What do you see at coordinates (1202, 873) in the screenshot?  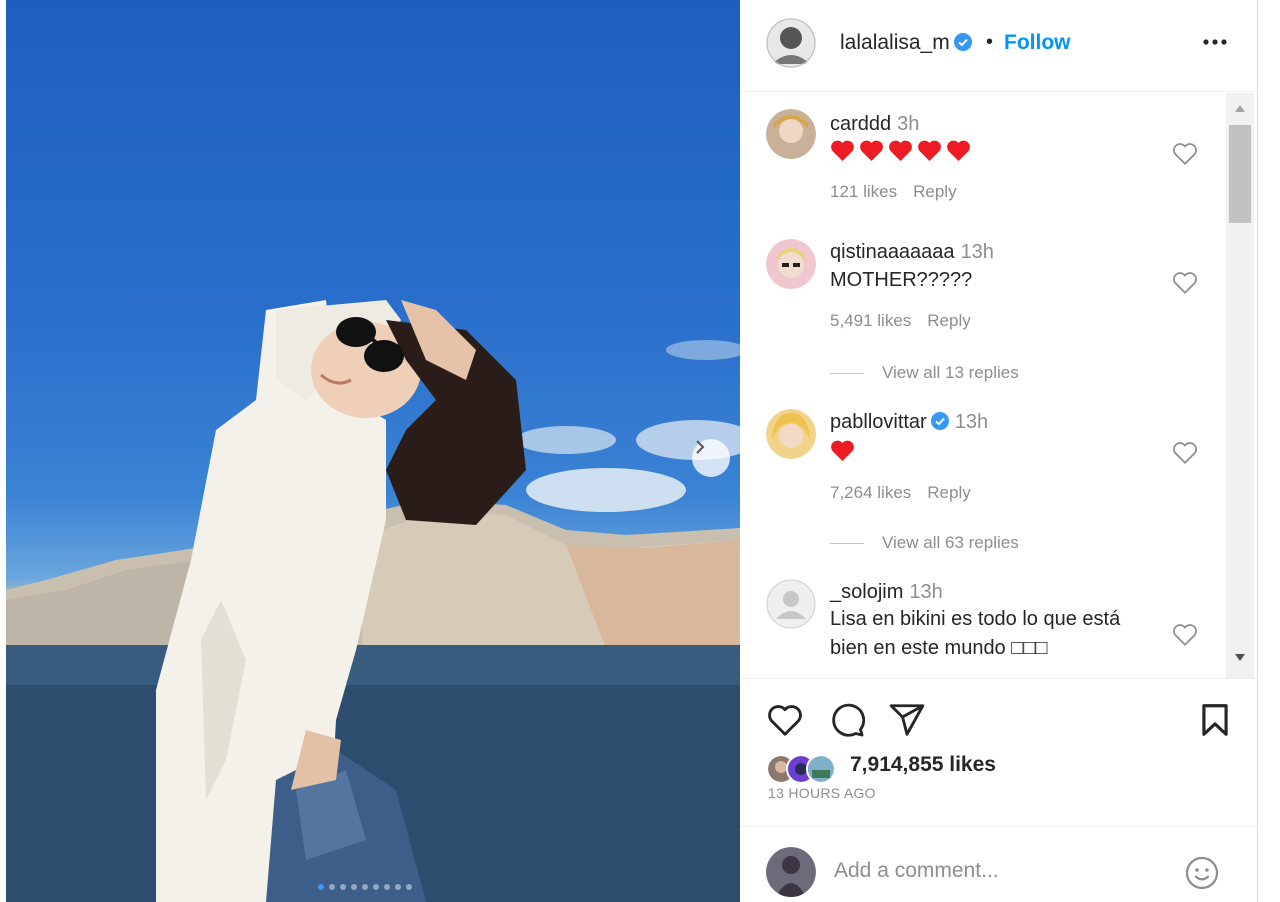 I see `emoji-icon` at bounding box center [1202, 873].